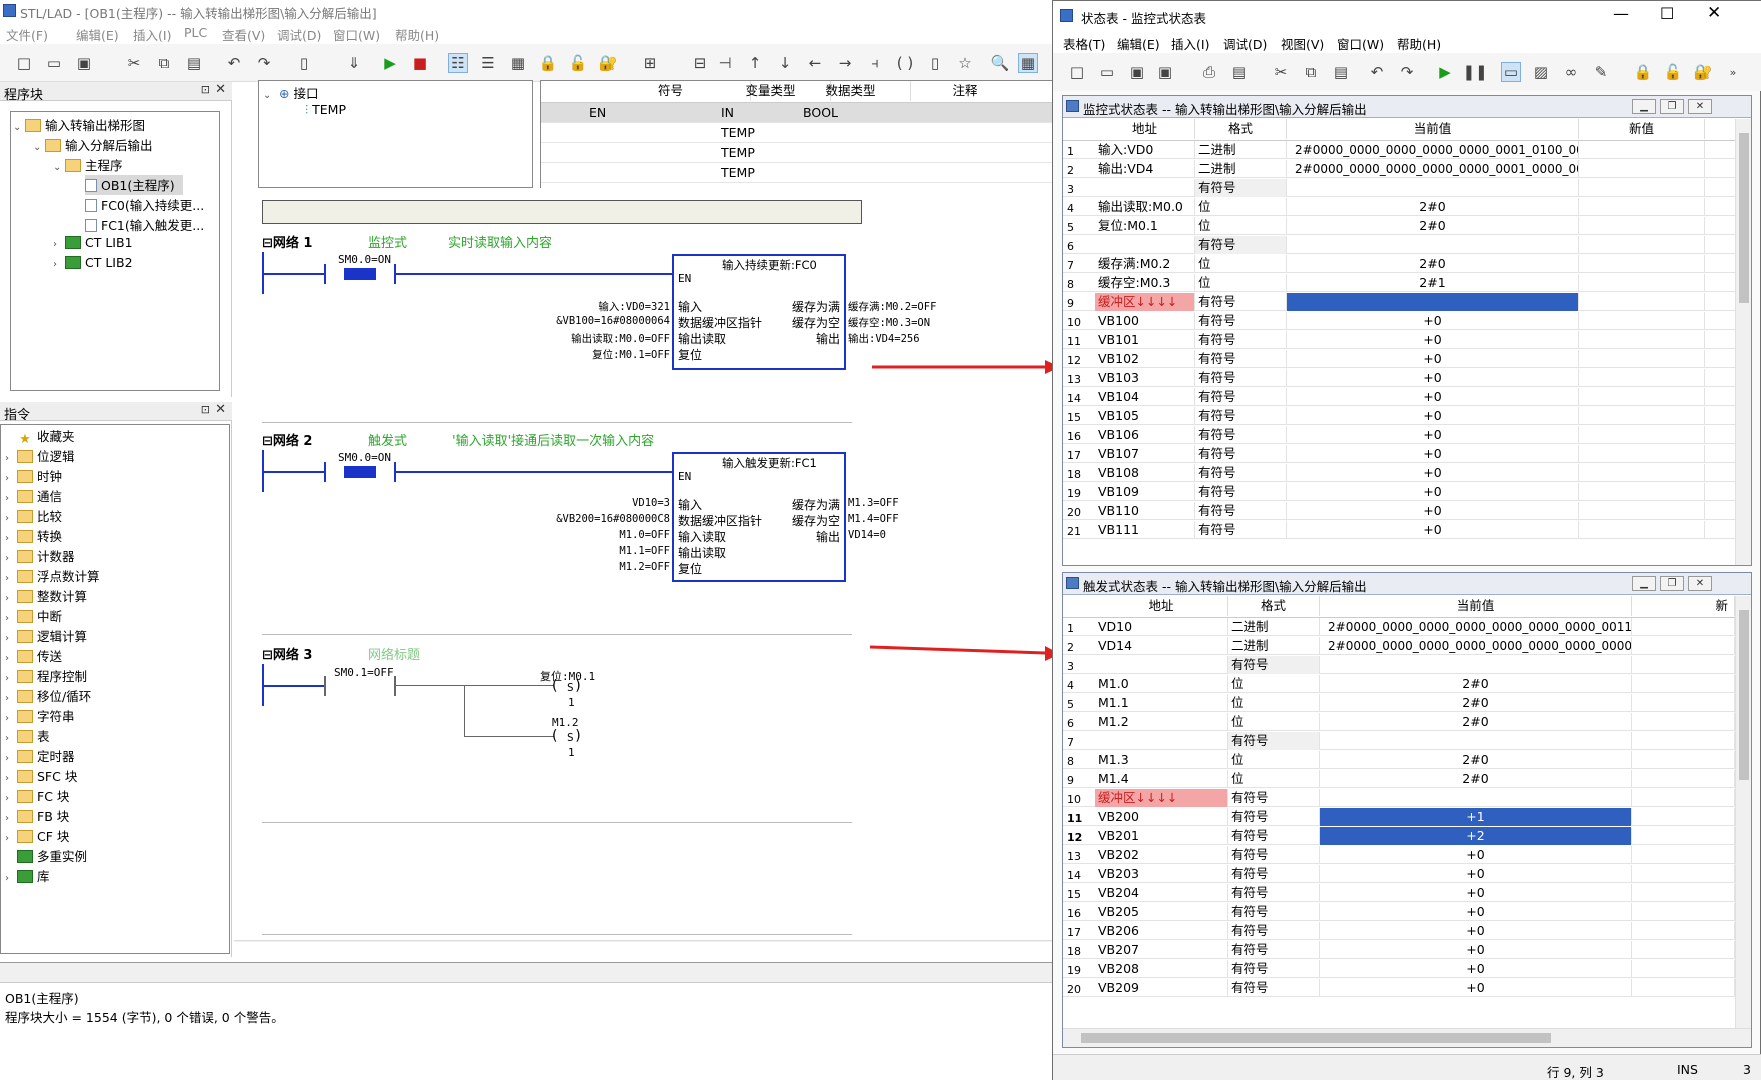 The height and width of the screenshot is (1080, 1761). I want to click on cell-current-value: 2#0, so click(1476, 779).